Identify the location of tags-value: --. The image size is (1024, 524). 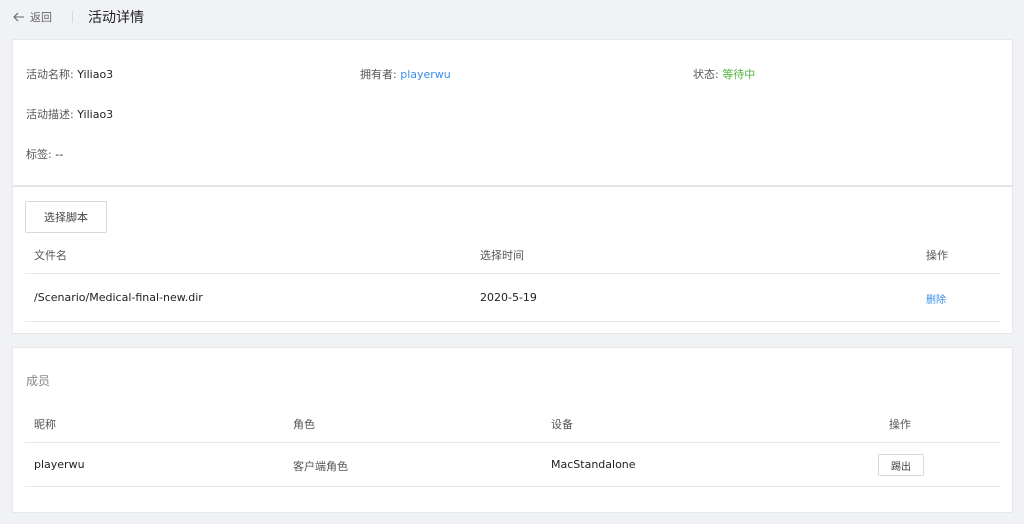
(59, 154).